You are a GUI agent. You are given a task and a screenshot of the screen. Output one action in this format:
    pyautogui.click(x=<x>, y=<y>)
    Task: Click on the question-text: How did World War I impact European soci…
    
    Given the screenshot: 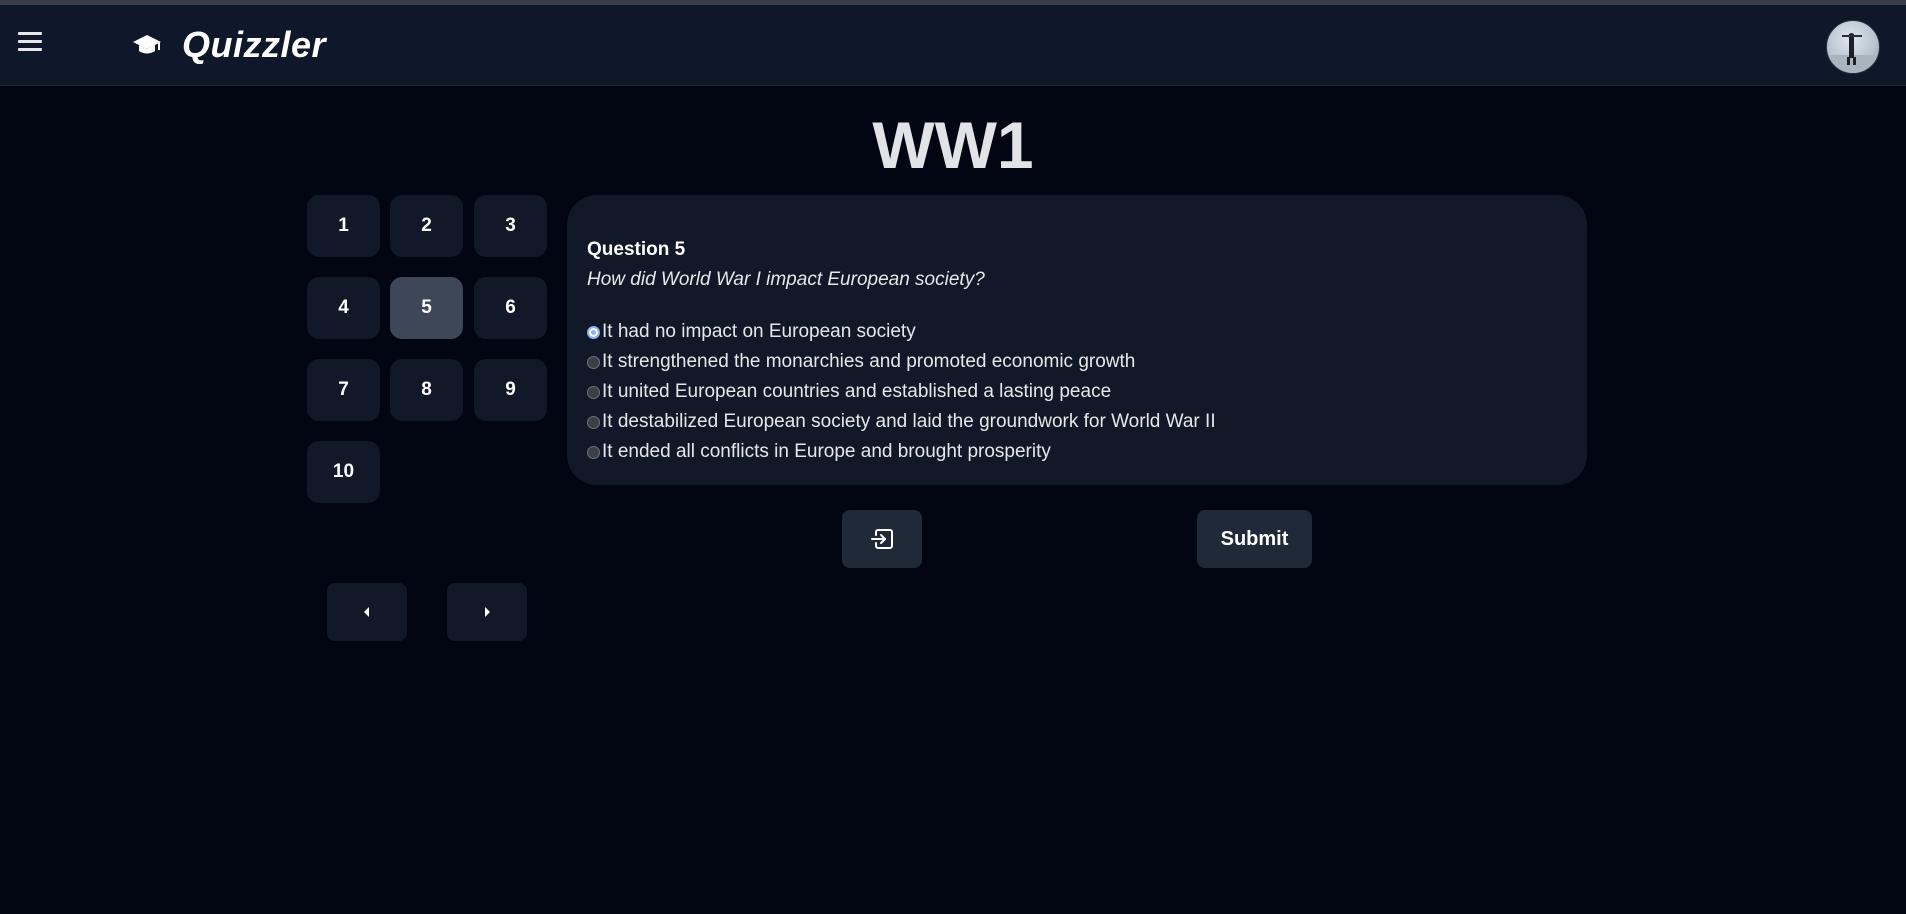 What is the action you would take?
    pyautogui.click(x=786, y=279)
    